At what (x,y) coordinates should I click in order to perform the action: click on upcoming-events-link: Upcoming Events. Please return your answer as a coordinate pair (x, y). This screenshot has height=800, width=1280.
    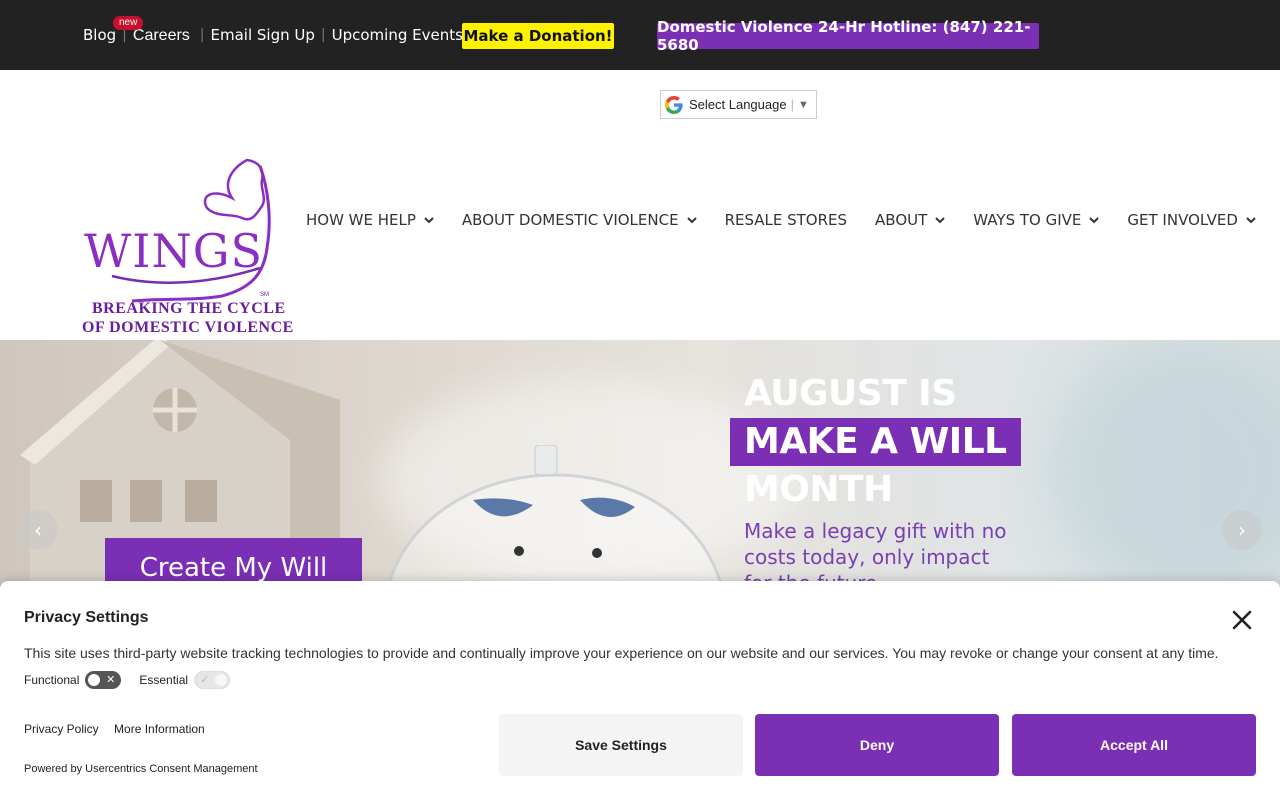
    Looking at the image, I should click on (397, 35).